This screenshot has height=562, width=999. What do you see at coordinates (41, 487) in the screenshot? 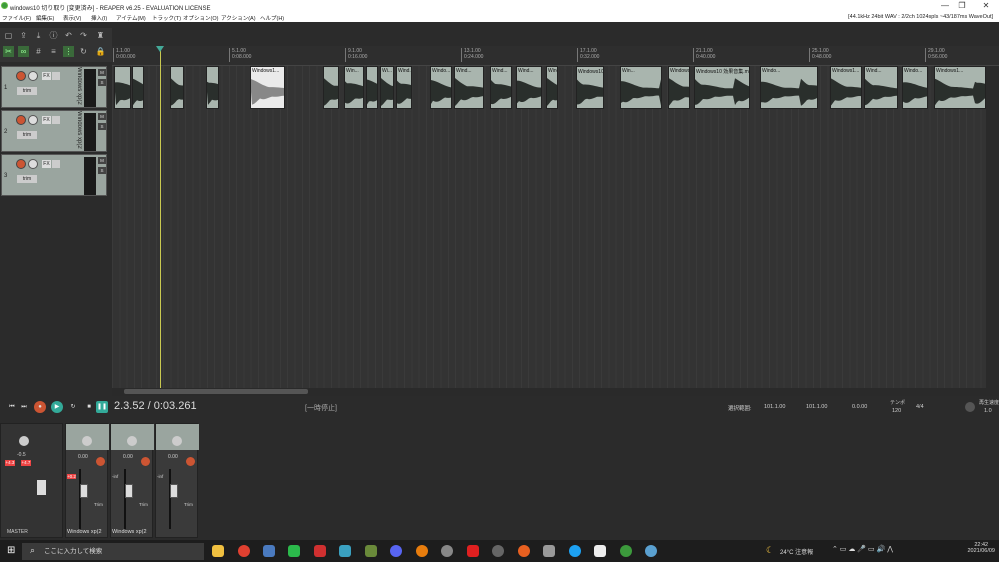
I see `master-fader` at bounding box center [41, 487].